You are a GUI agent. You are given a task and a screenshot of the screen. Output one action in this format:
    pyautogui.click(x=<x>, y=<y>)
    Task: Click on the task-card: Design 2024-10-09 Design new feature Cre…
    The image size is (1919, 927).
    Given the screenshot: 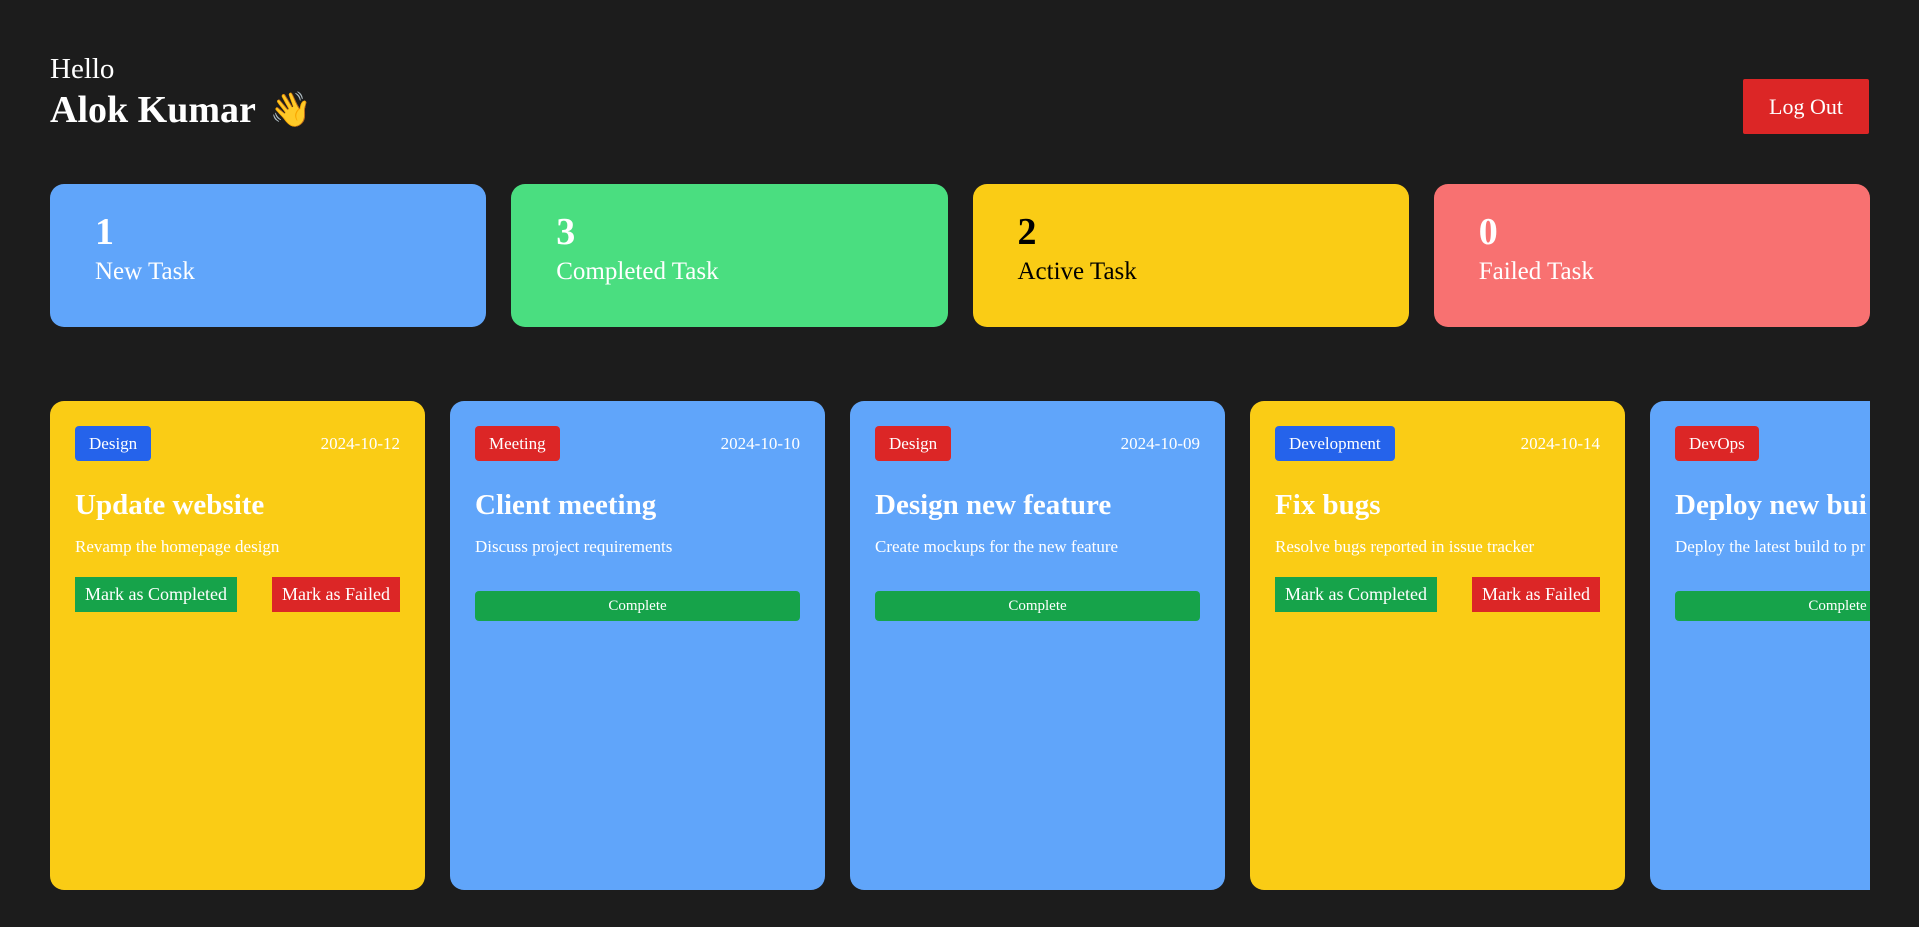 What is the action you would take?
    pyautogui.click(x=1037, y=645)
    